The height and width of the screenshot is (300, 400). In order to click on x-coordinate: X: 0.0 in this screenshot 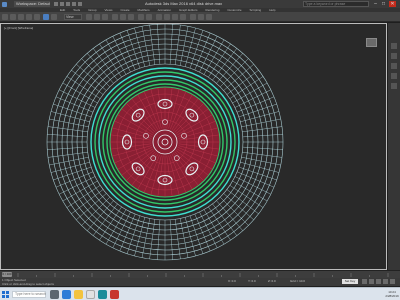, I will do `click(232, 281)`.